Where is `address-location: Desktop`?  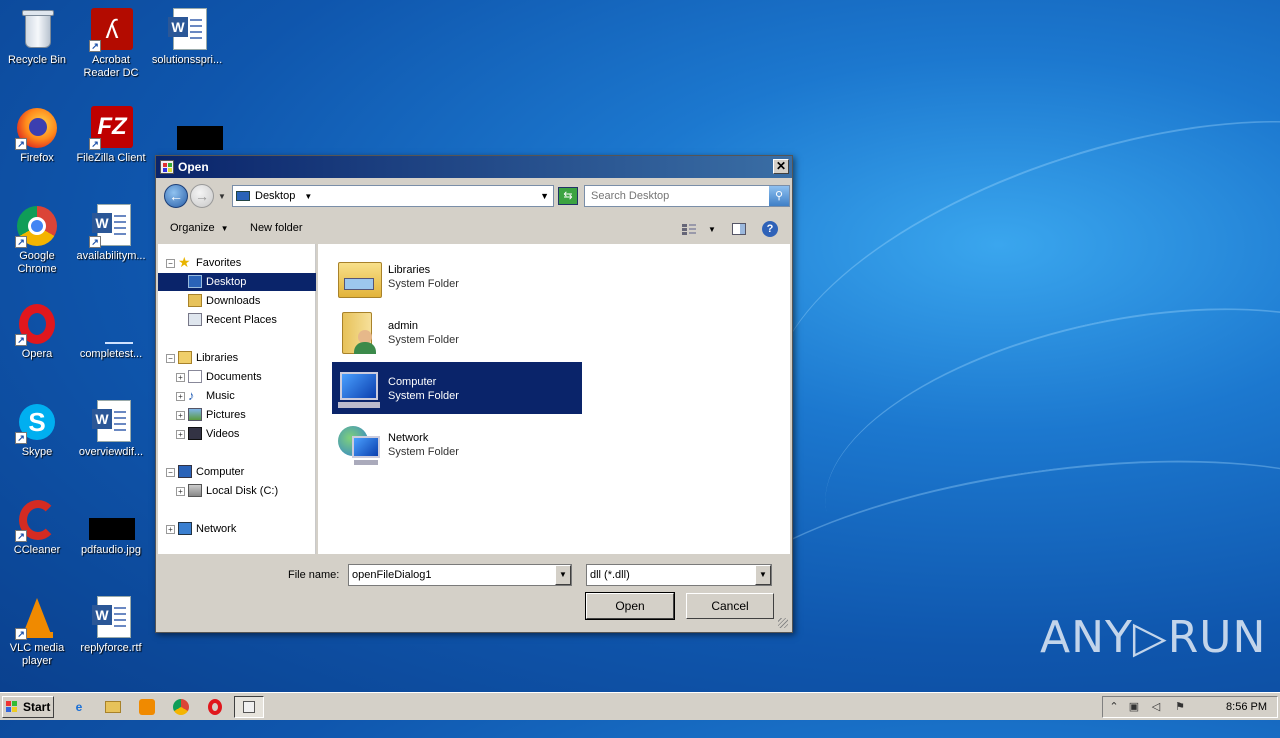
address-location: Desktop is located at coordinates (275, 196).